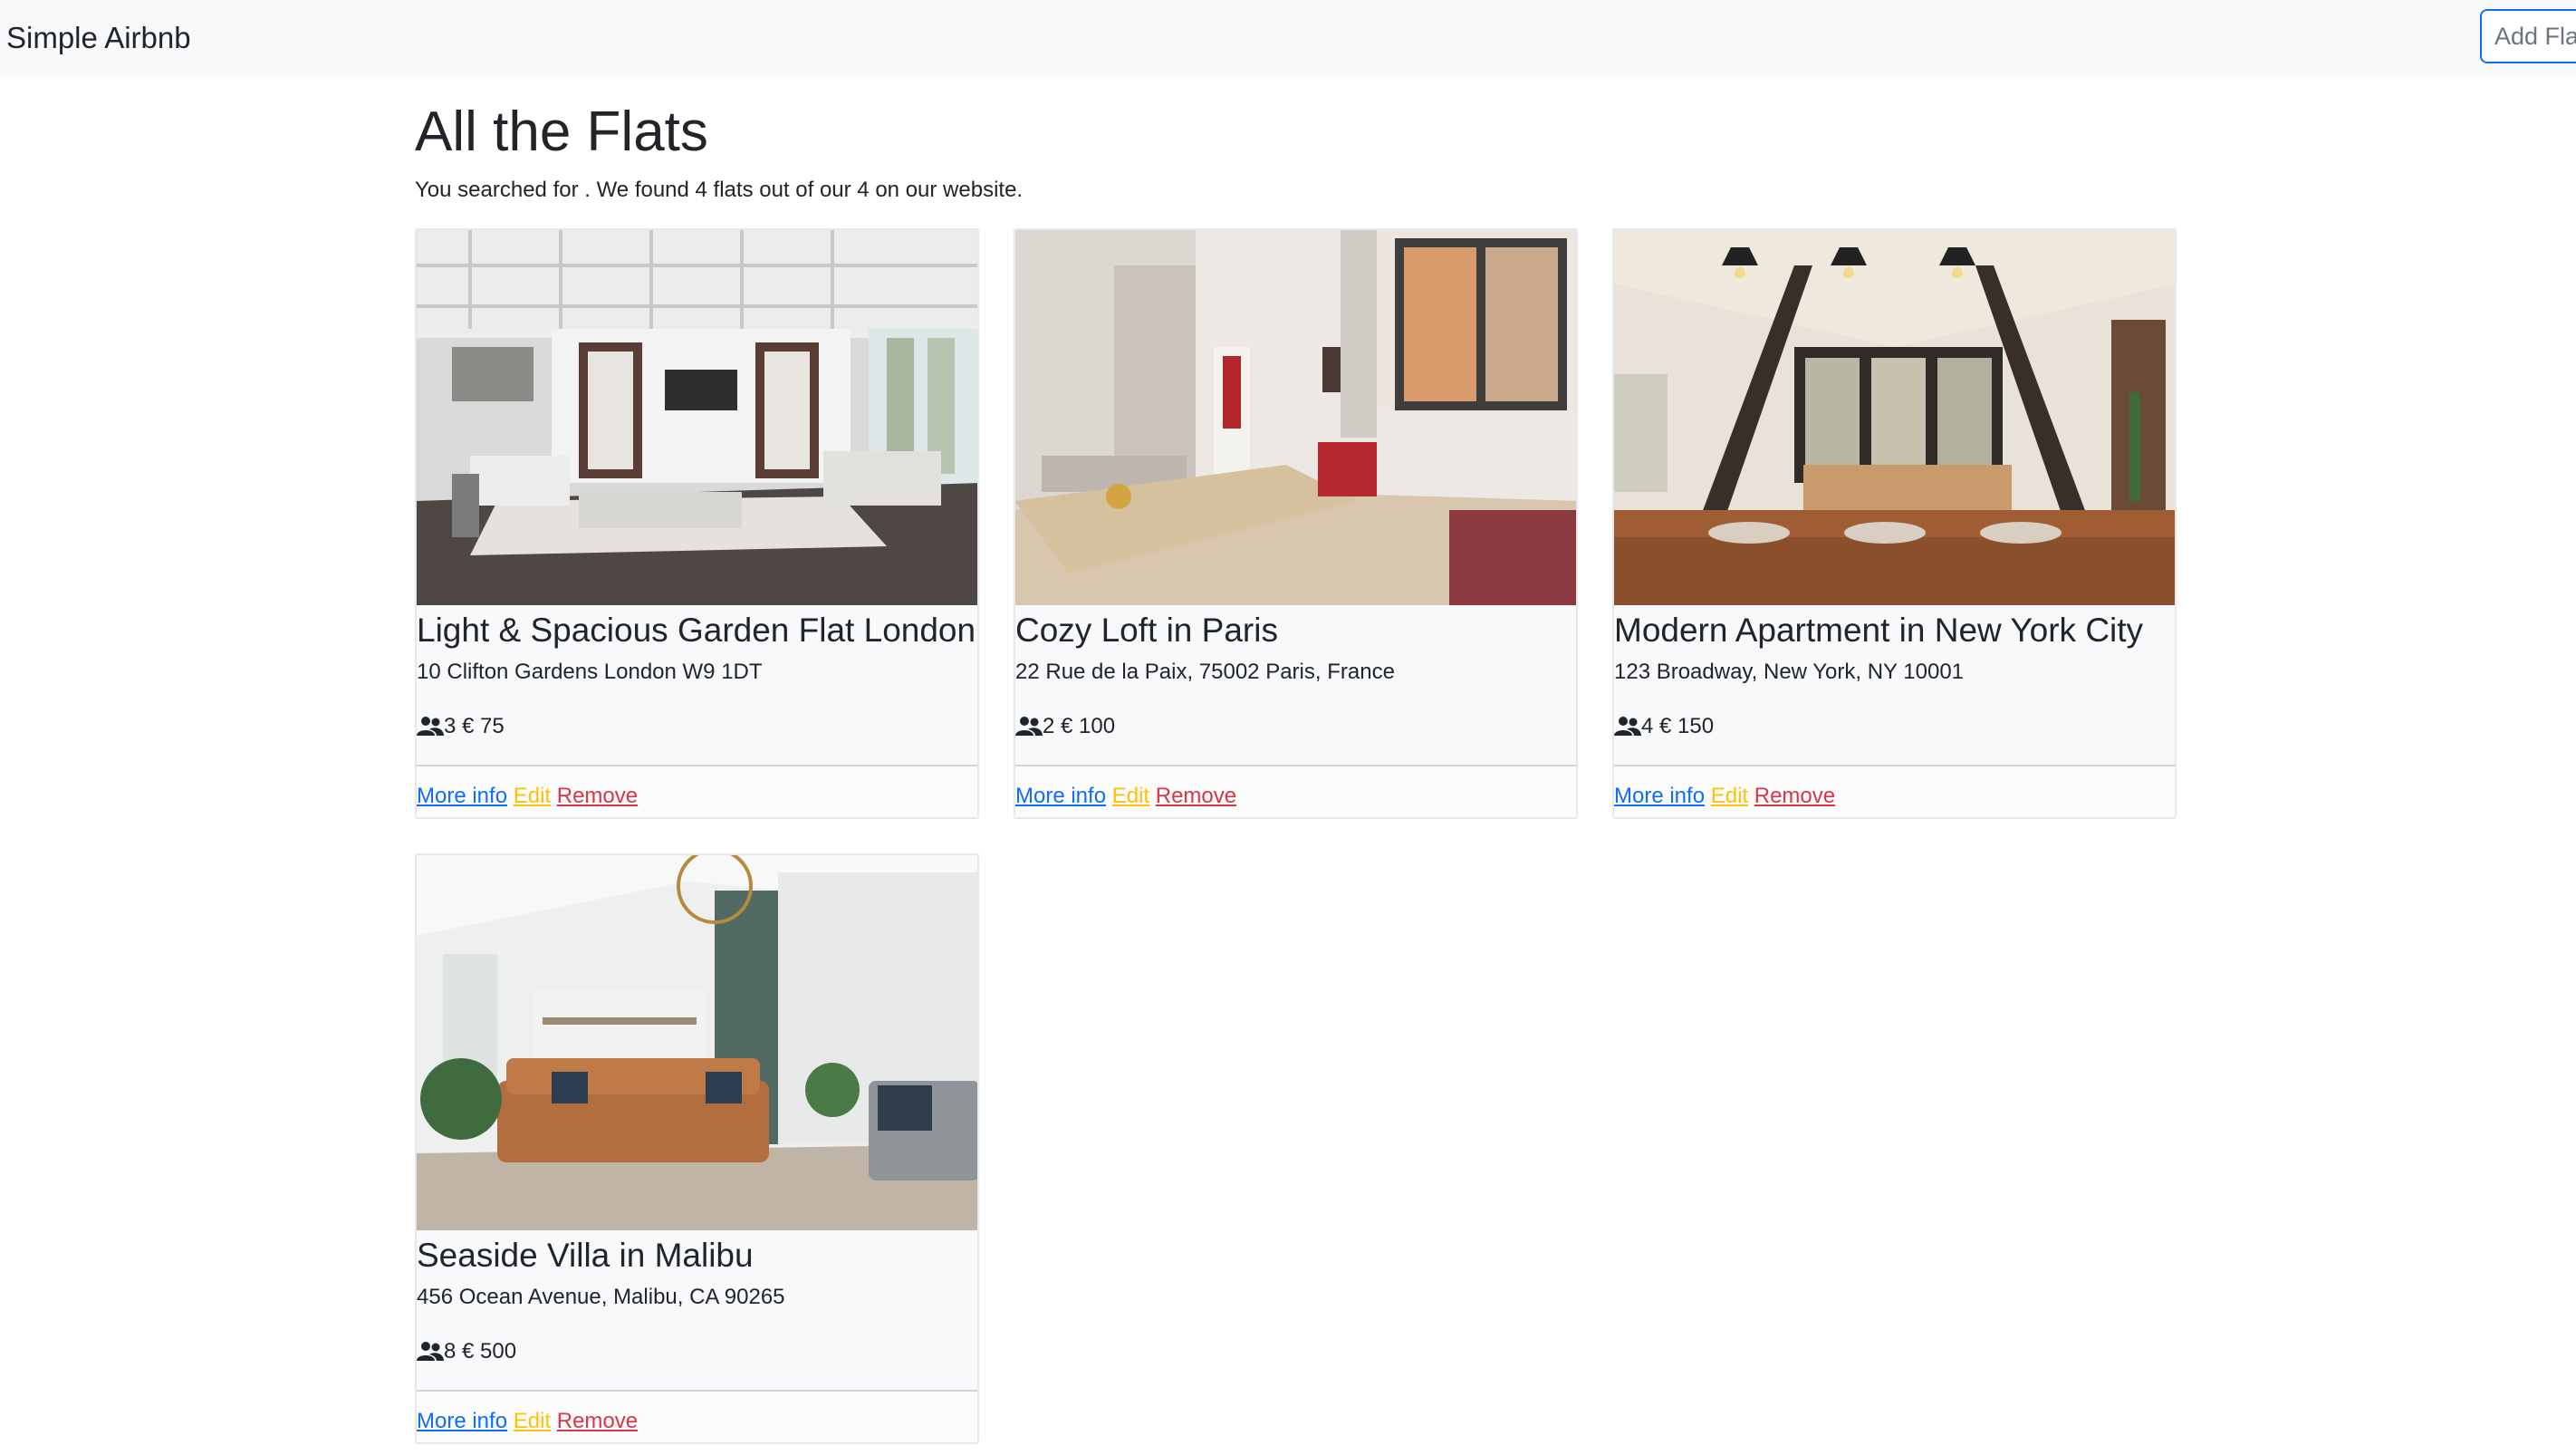 This screenshot has width=2576, height=1455. Describe the element at coordinates (1049, 726) in the screenshot. I see `flat-guests: 2` at that location.